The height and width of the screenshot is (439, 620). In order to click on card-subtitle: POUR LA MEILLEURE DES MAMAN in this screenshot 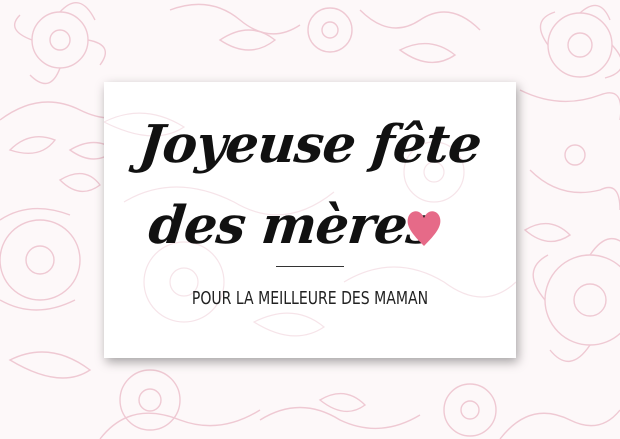, I will do `click(310, 298)`.